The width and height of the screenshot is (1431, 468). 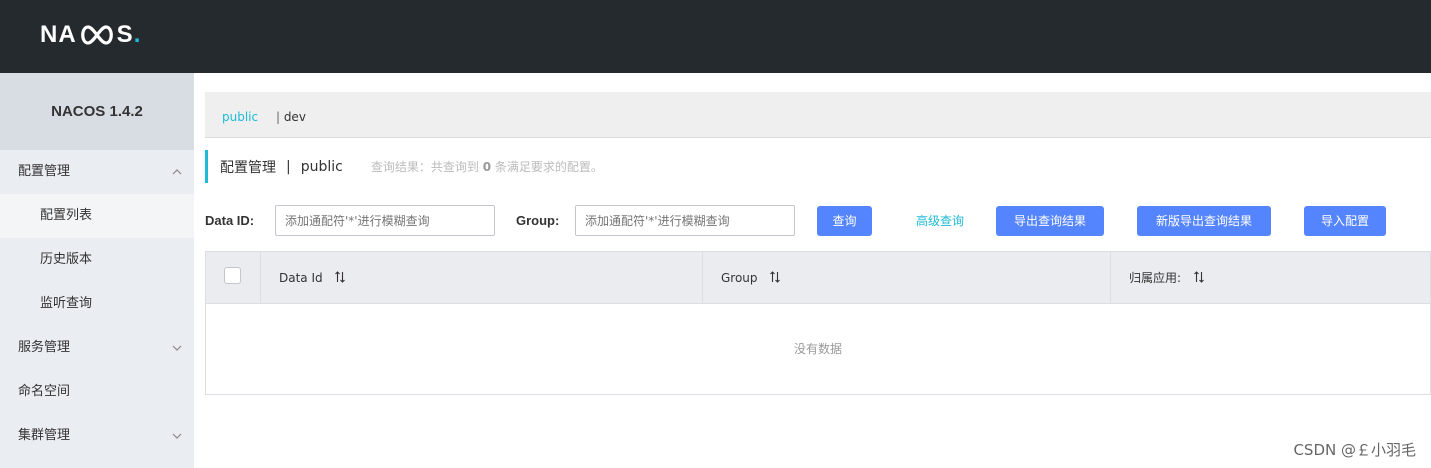 I want to click on logo-text-end: S, so click(x=125, y=34).